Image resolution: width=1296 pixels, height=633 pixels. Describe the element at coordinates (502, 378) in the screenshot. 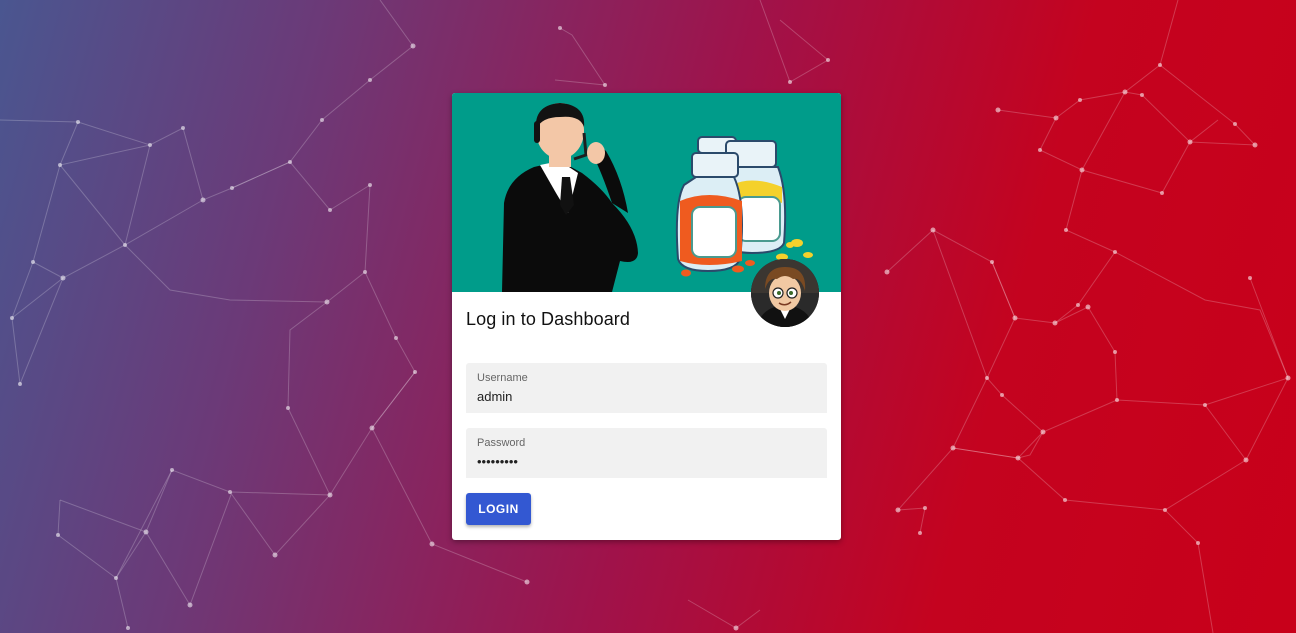

I see `username-label: Username` at that location.